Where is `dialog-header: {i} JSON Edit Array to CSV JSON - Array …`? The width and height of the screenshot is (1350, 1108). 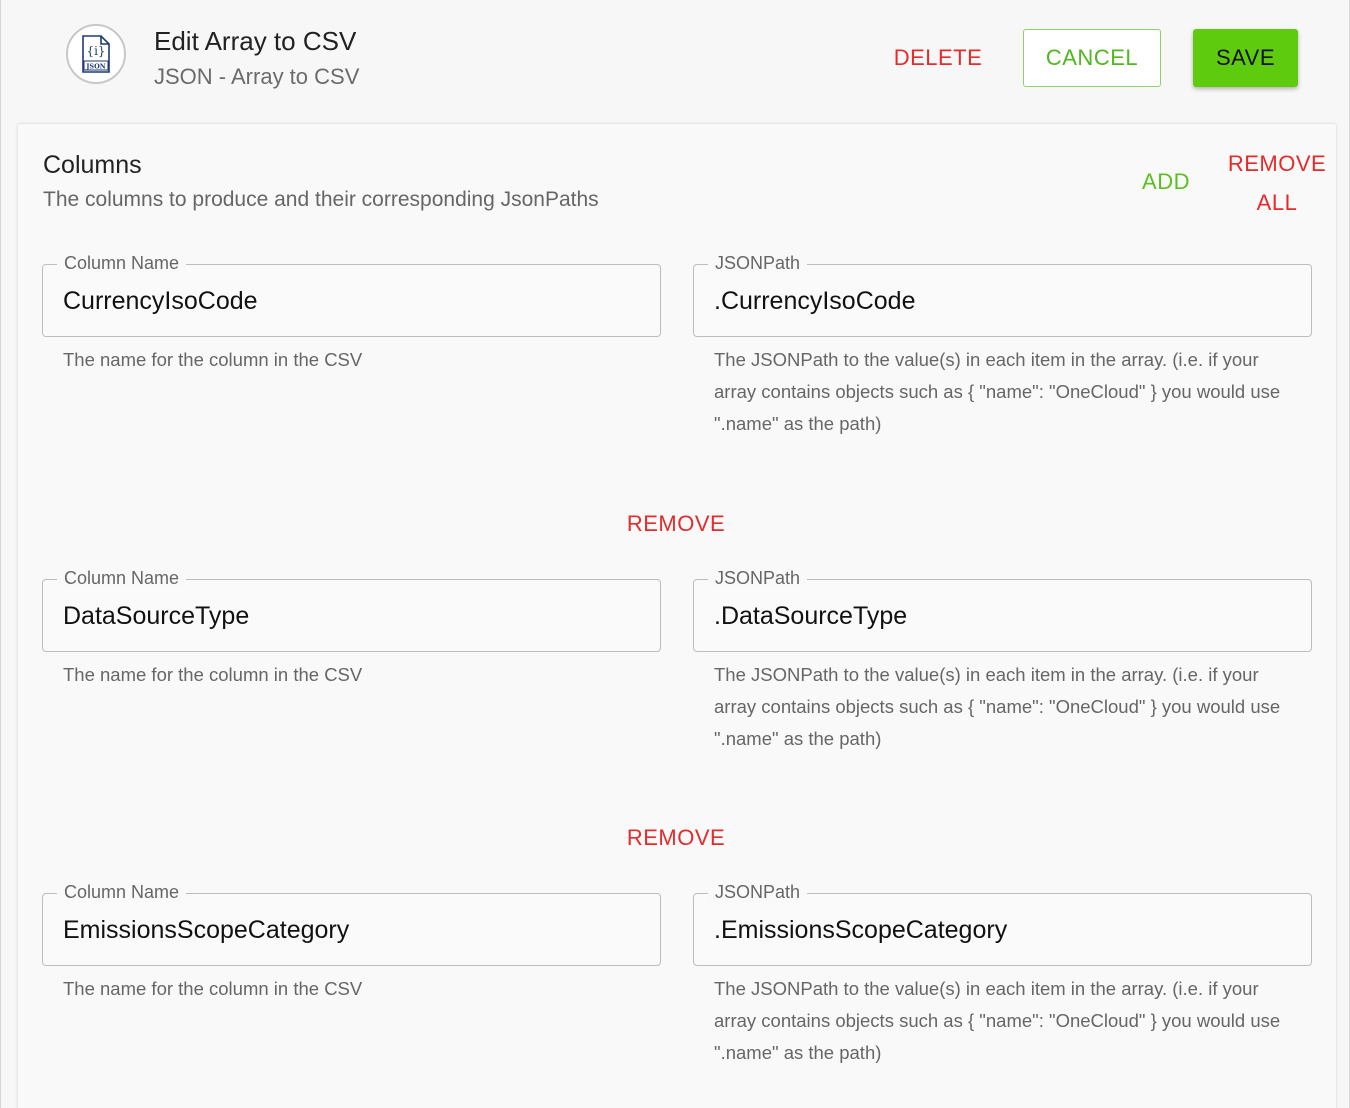 dialog-header: {i} JSON Edit Array to CSV JSON - Array … is located at coordinates (675, 59).